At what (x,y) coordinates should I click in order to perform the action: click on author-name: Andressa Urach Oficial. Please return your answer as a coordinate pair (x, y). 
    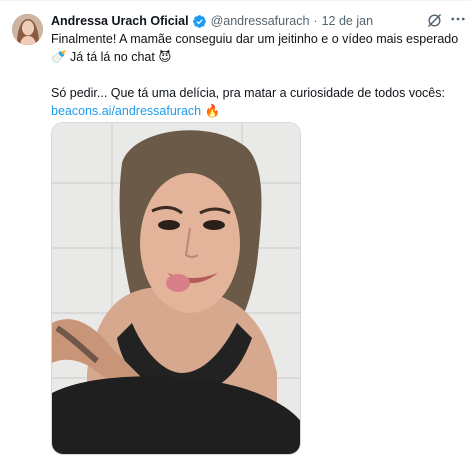
    Looking at the image, I should click on (120, 21).